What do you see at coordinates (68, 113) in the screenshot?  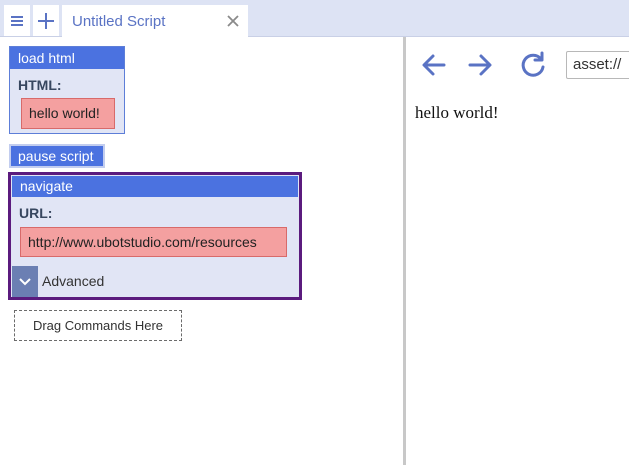 I see `html-param-value: hello world!` at bounding box center [68, 113].